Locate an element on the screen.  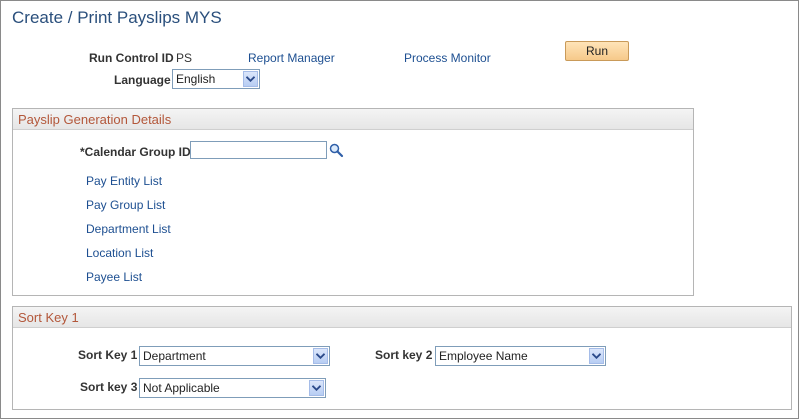
language-label: Language is located at coordinates (142, 80).